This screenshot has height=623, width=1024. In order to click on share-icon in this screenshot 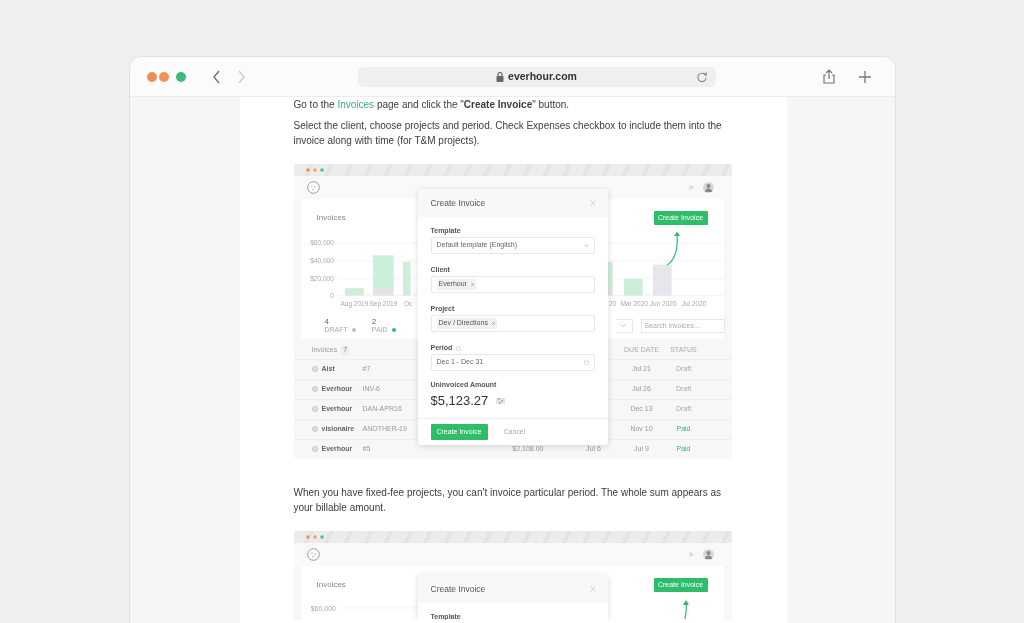, I will do `click(828, 76)`.